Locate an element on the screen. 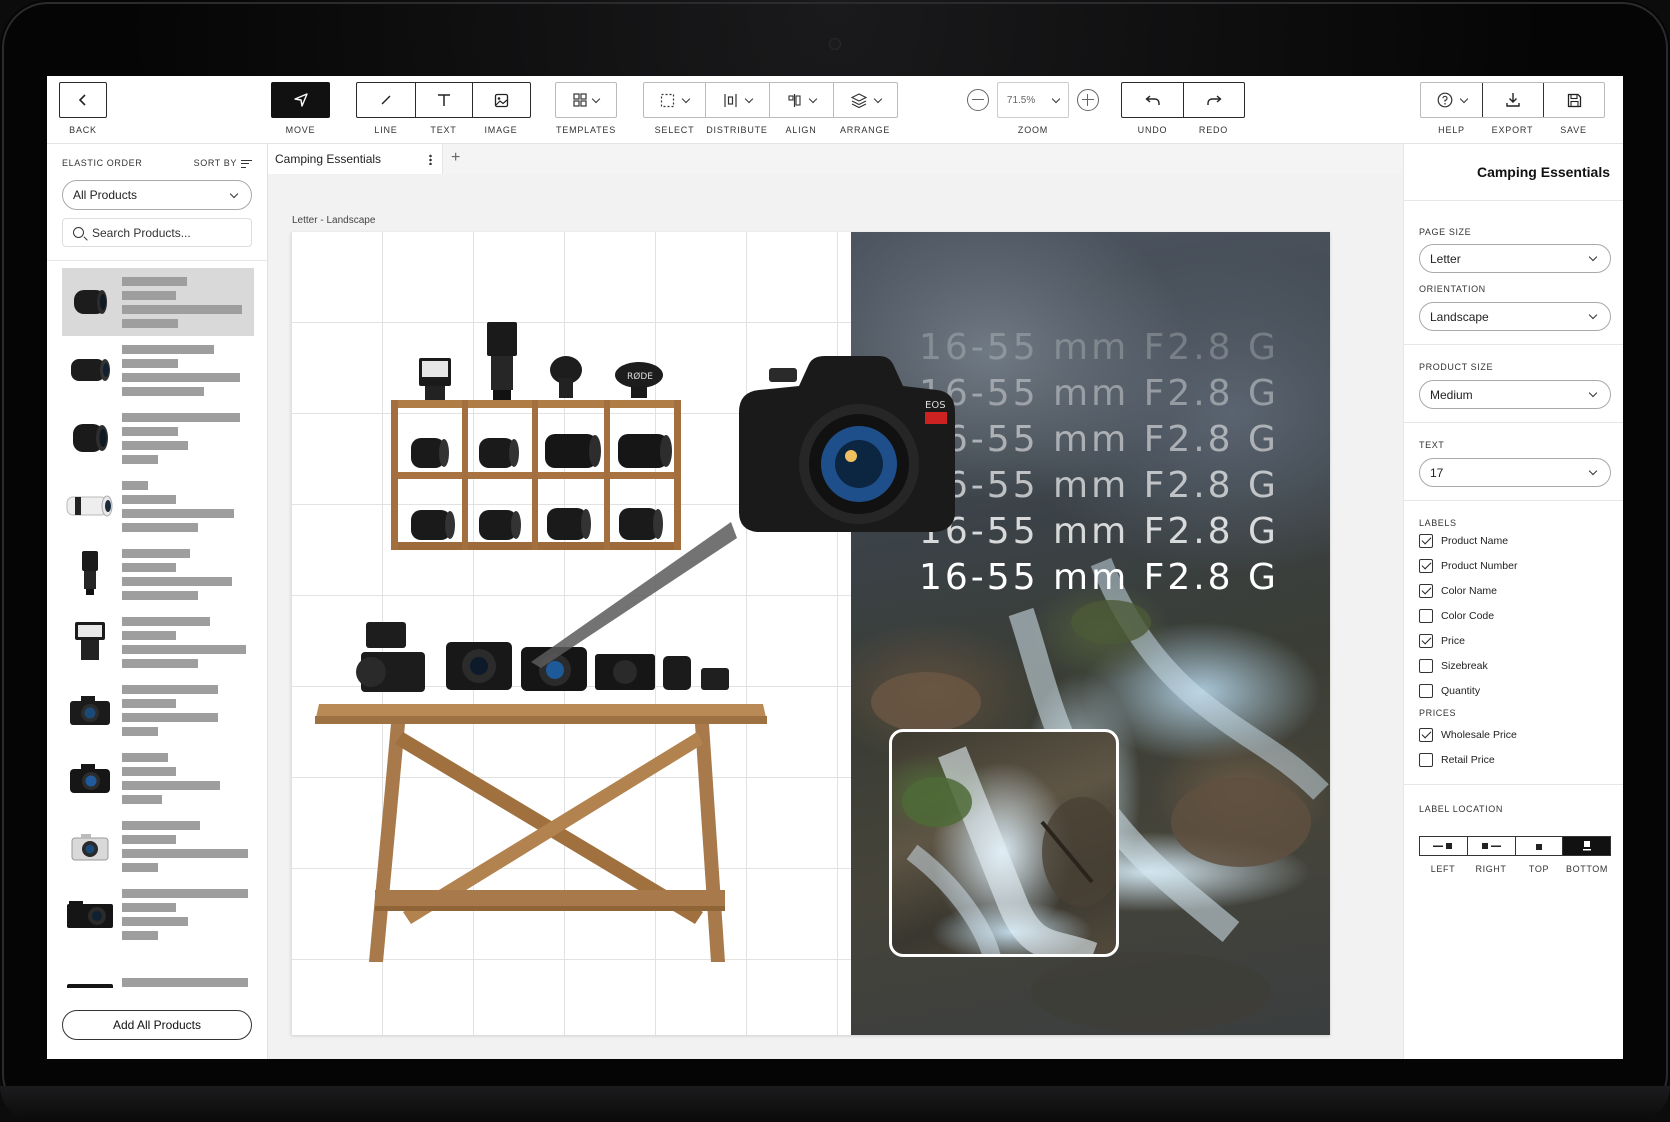  draw-tools: LINE TEXT IMAGE is located at coordinates (443, 108).